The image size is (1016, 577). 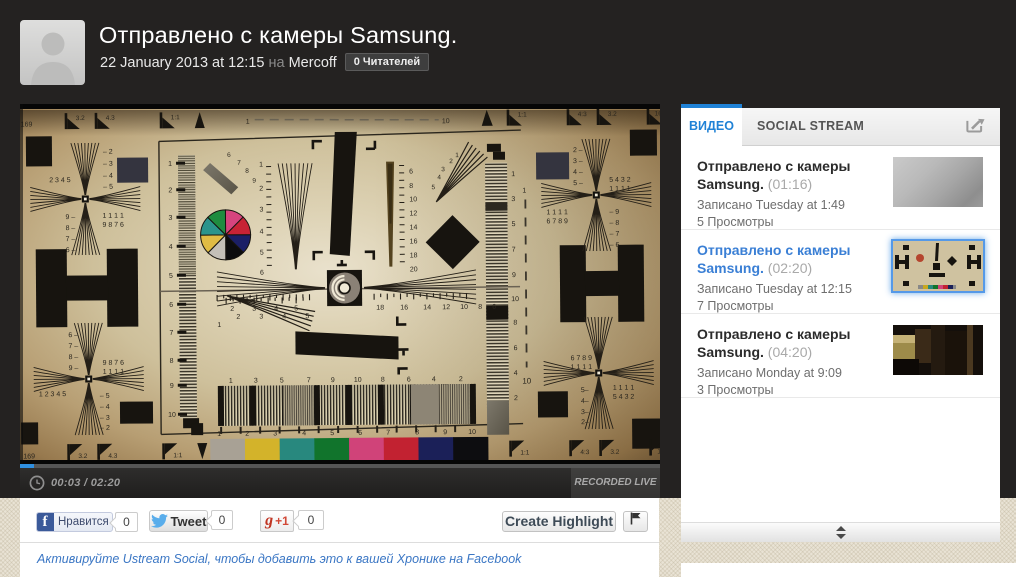 What do you see at coordinates (615, 245) in the screenshot?
I see `svg-text: – 6` at bounding box center [615, 245].